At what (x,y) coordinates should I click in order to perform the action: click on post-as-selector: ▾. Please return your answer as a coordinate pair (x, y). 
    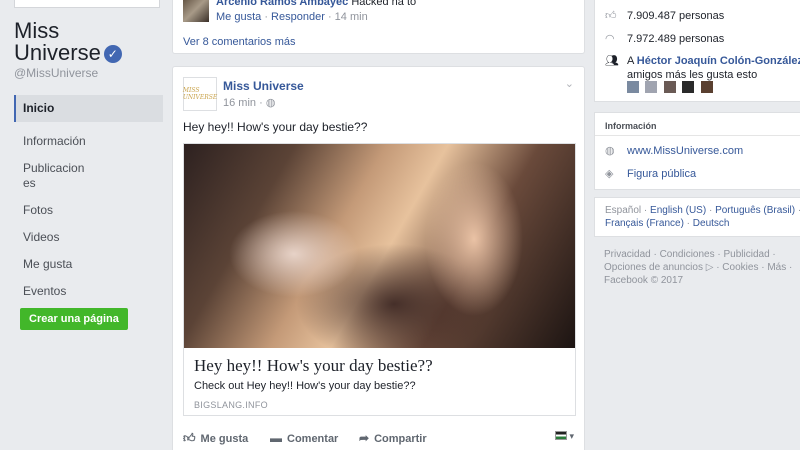
    Looking at the image, I should click on (564, 436).